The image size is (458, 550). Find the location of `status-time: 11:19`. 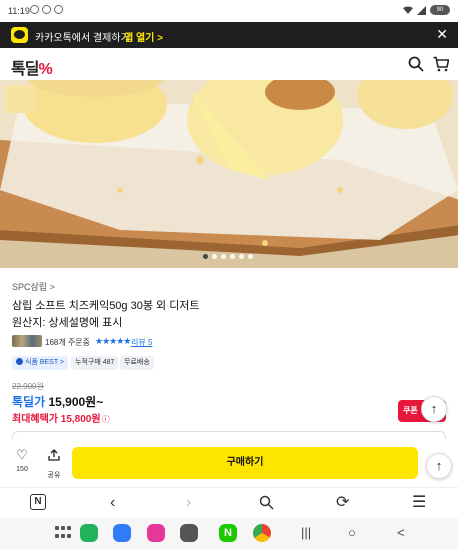

status-time: 11:19 is located at coordinates (19, 11).